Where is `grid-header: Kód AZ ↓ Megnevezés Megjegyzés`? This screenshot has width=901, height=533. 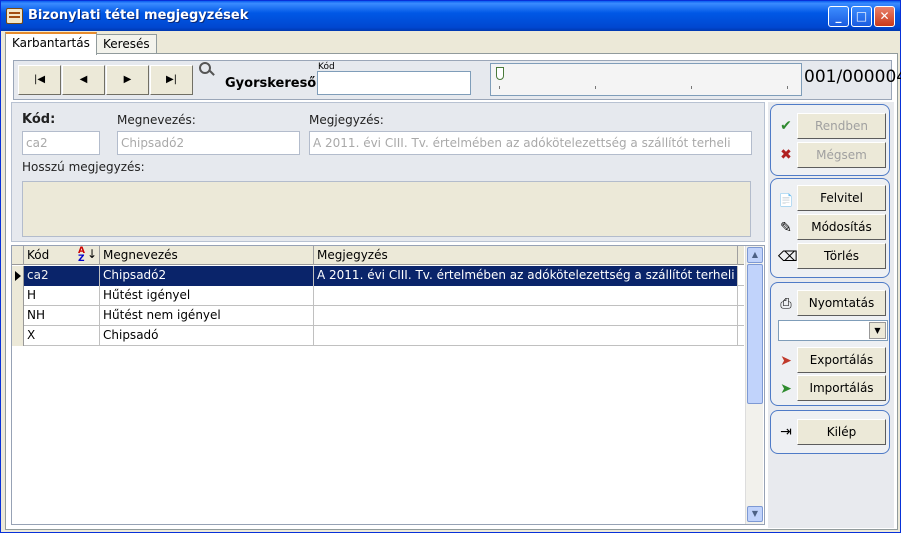
grid-header: Kód AZ ↓ Megnevezés Megjegyzés is located at coordinates (378, 255).